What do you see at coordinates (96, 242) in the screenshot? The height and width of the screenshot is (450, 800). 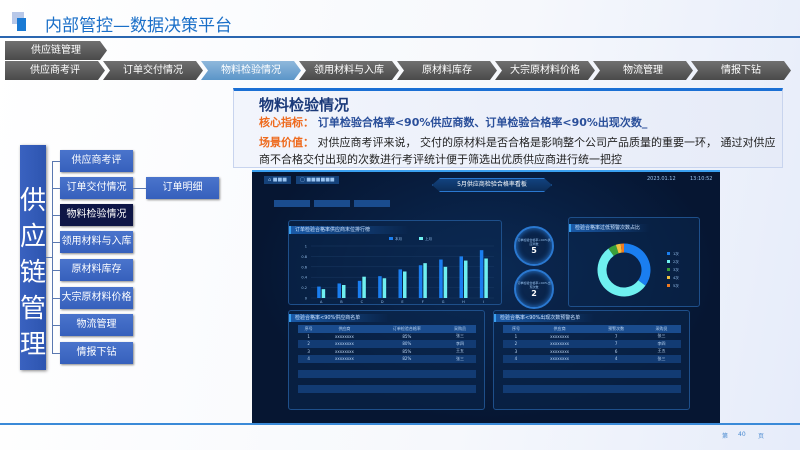 I see `tree-item: 领用材料与入库` at bounding box center [96, 242].